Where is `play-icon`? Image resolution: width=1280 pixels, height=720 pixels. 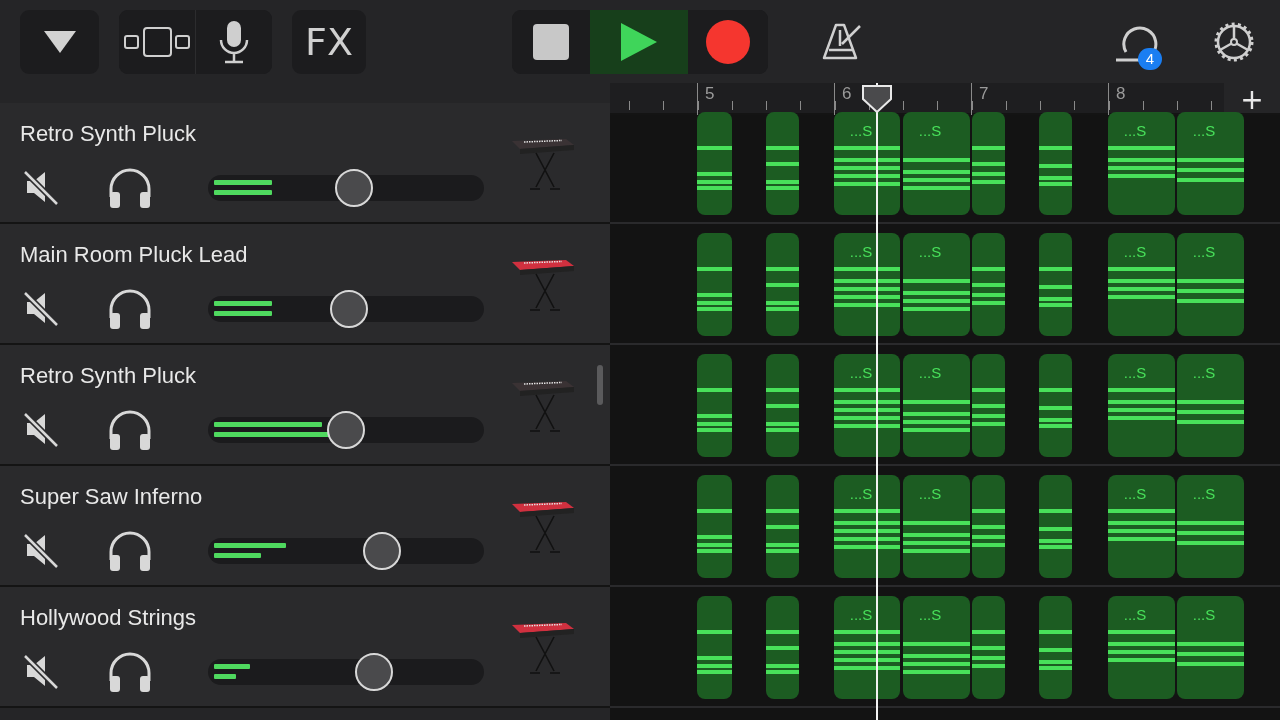 play-icon is located at coordinates (639, 41).